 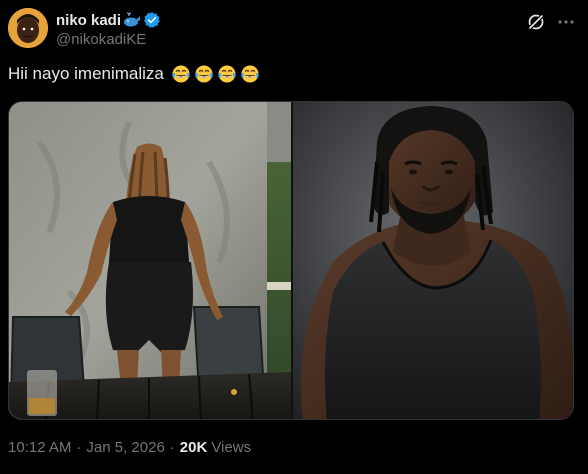 I want to click on author-handle: @nikokadiKE, so click(x=101, y=39).